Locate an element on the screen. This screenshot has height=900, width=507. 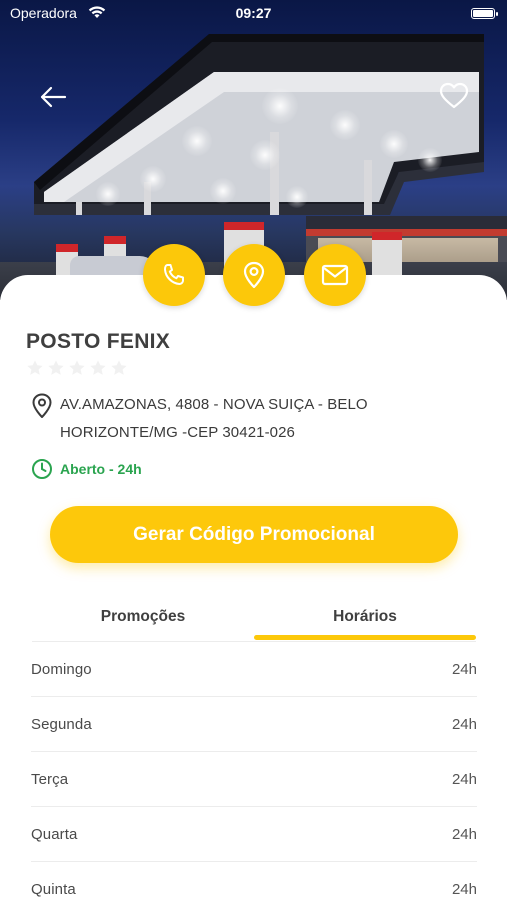
call-button is located at coordinates (174, 275).